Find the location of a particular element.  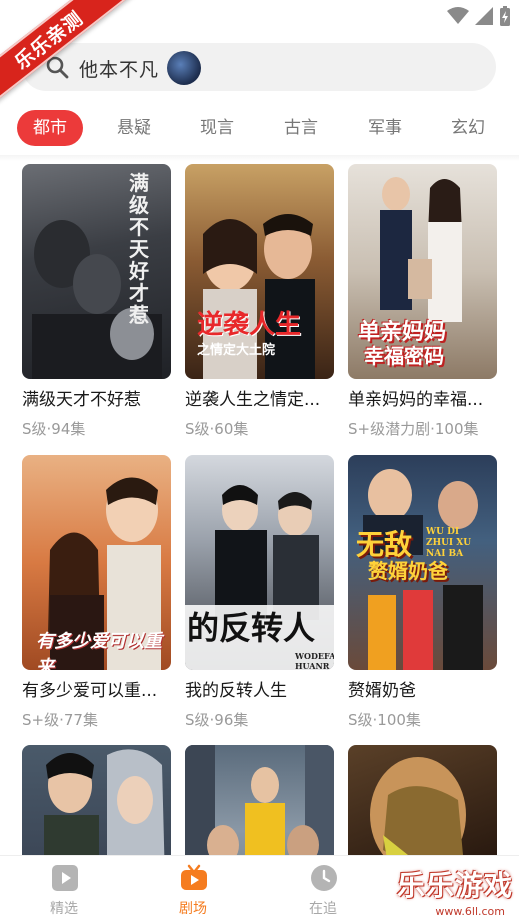

drama-poster: 有多少爱可以重来 is located at coordinates (96, 562).